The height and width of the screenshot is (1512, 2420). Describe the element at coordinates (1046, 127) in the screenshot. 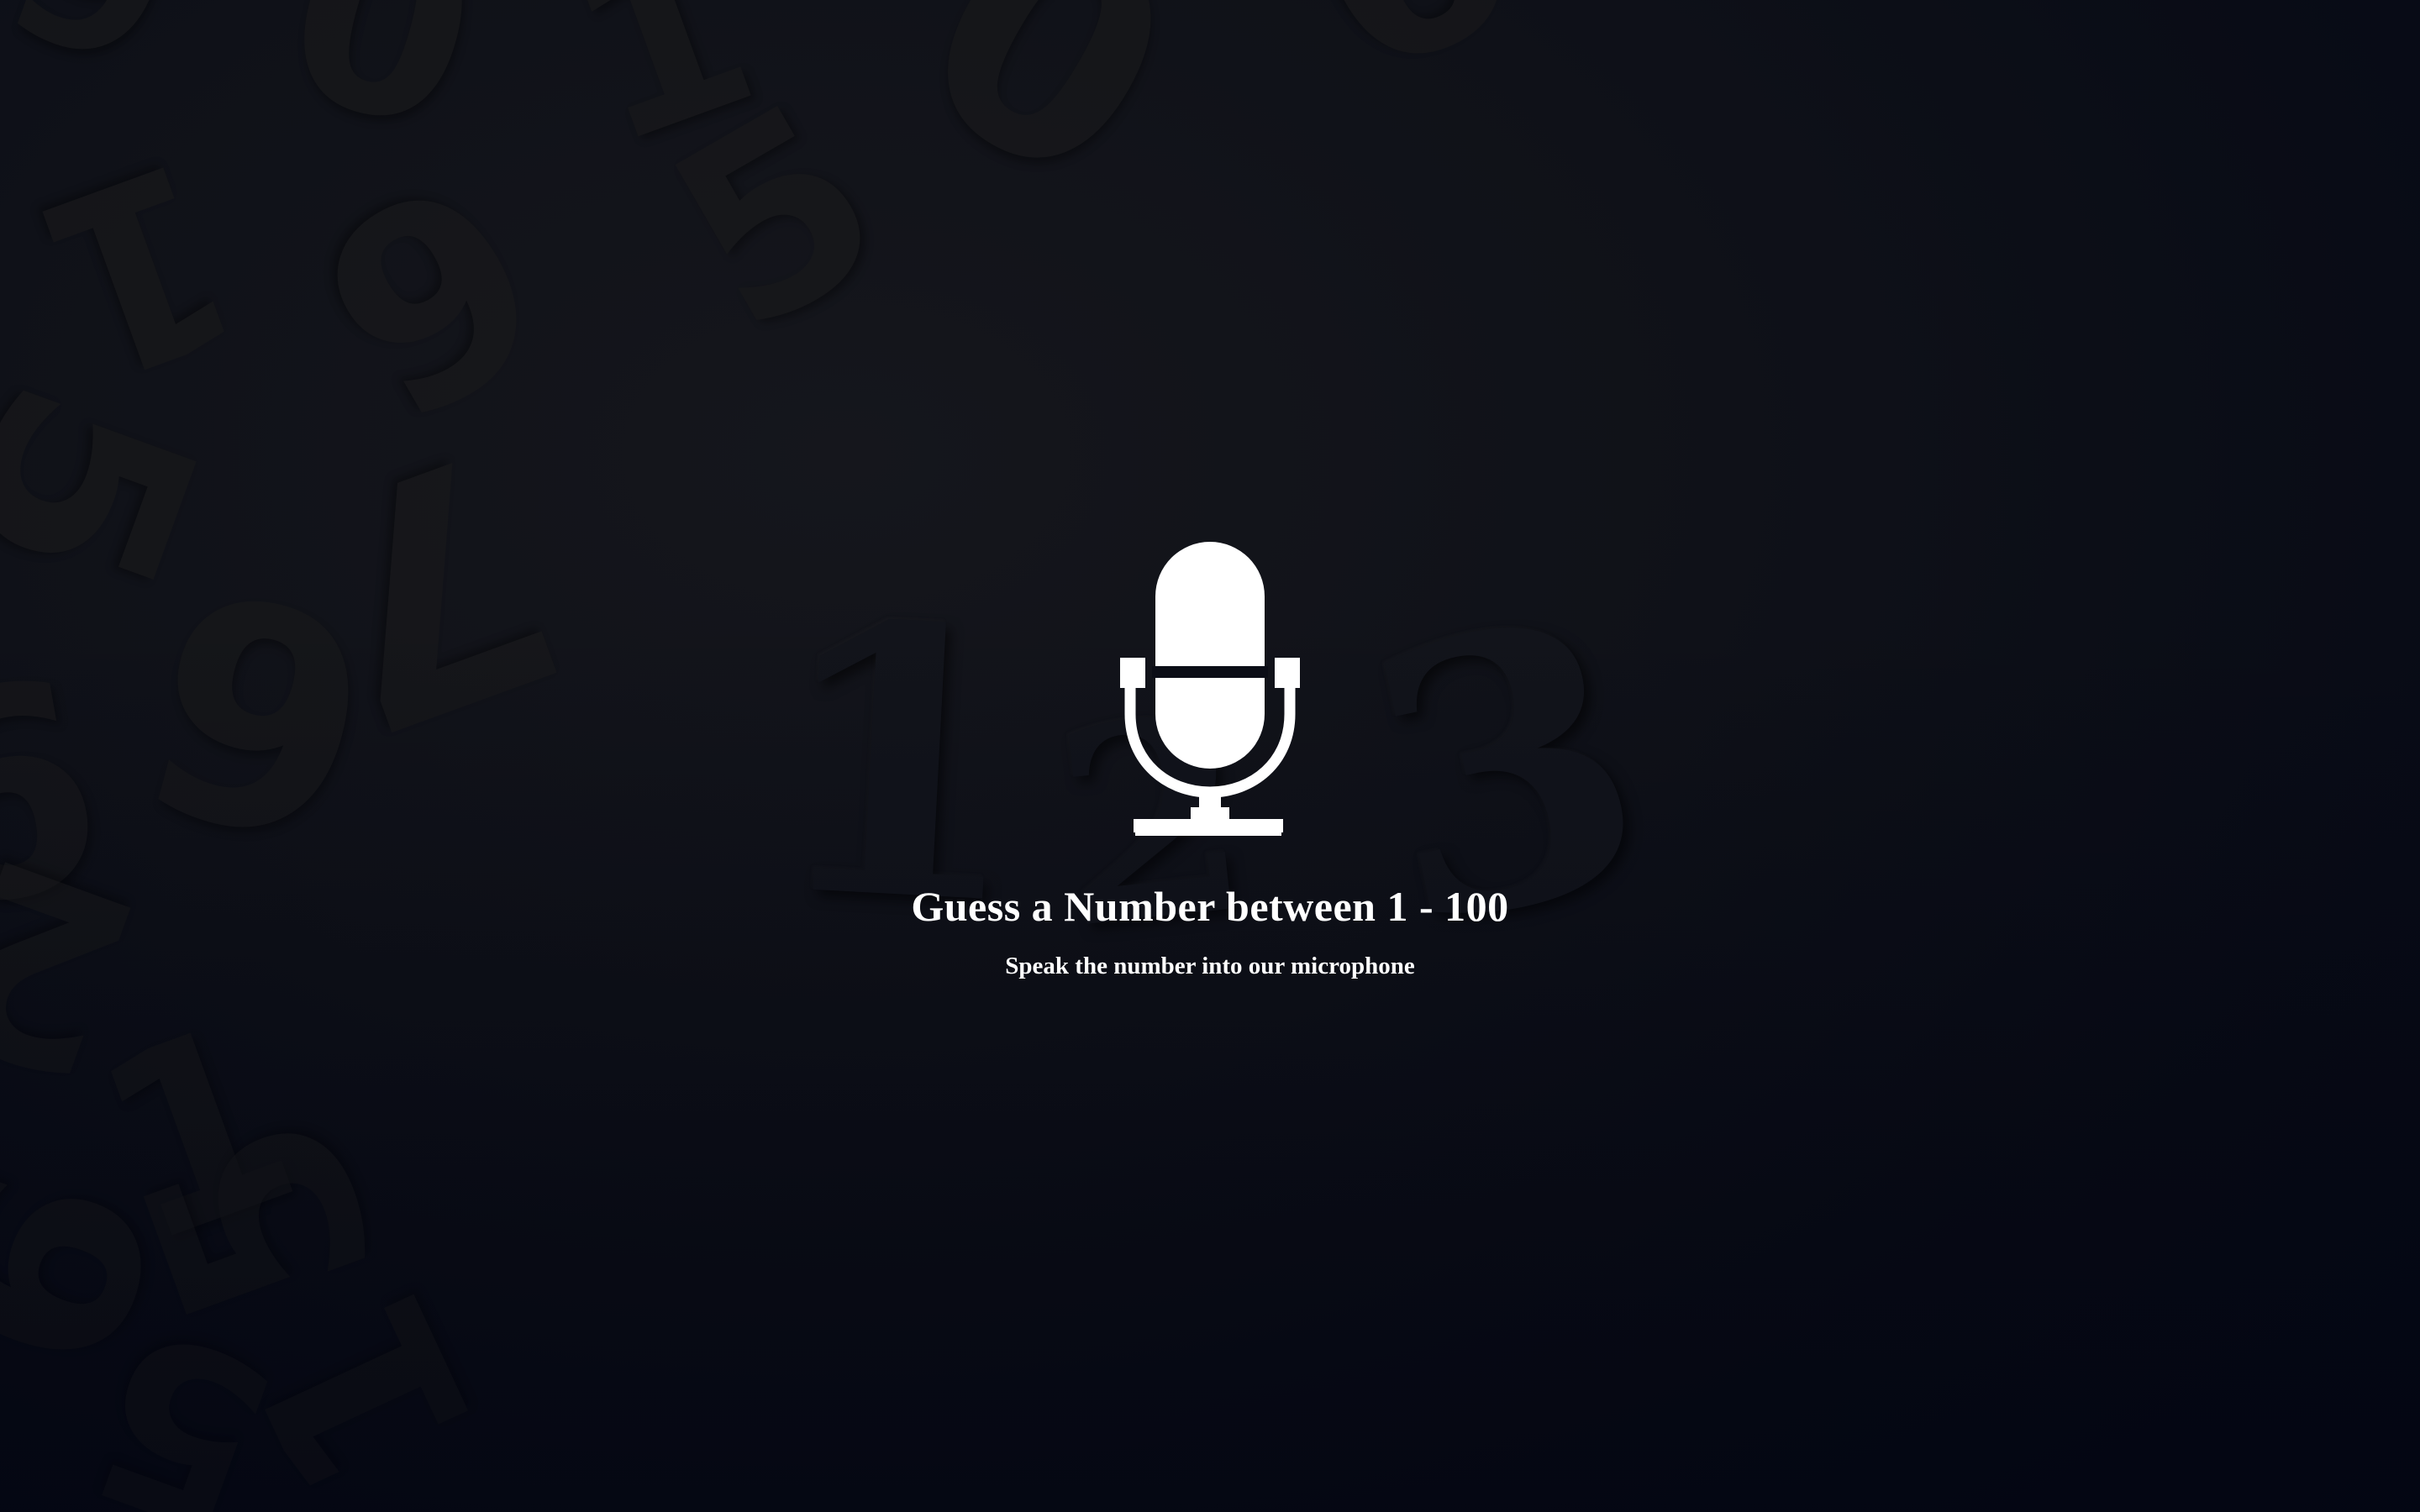

I see `bg-digit: 0` at that location.